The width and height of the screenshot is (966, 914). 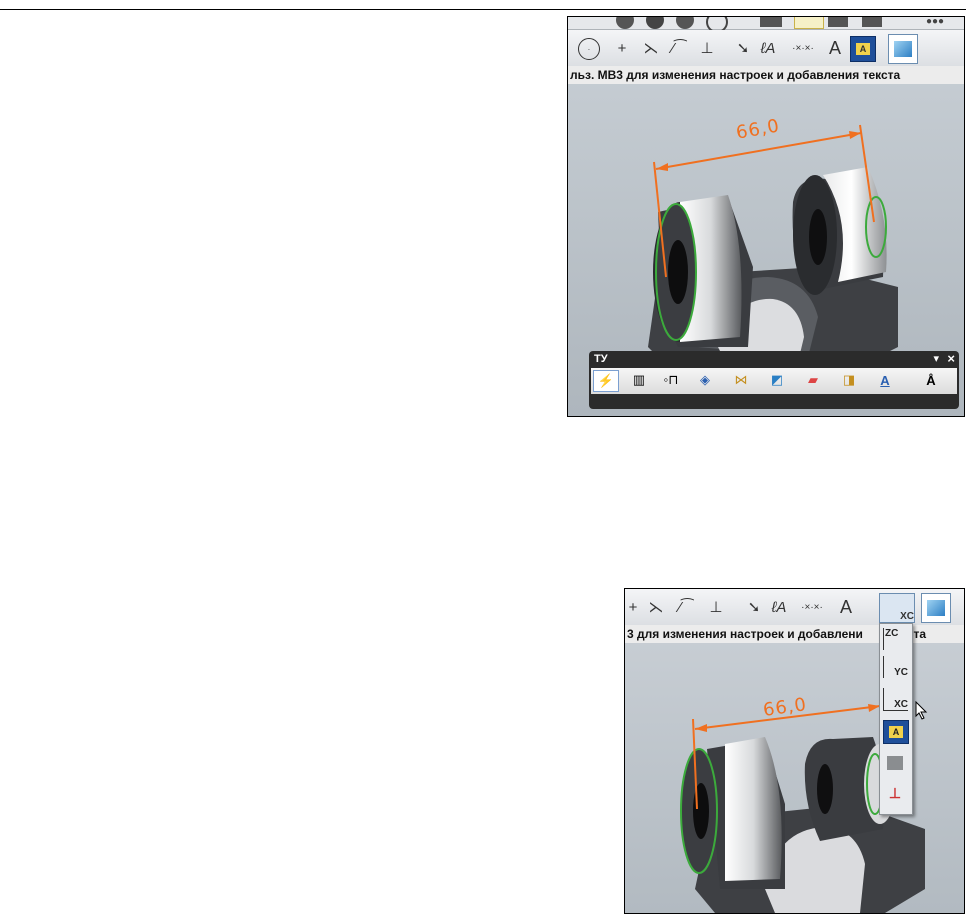 I want to click on triangle-icon, so click(x=838, y=22).